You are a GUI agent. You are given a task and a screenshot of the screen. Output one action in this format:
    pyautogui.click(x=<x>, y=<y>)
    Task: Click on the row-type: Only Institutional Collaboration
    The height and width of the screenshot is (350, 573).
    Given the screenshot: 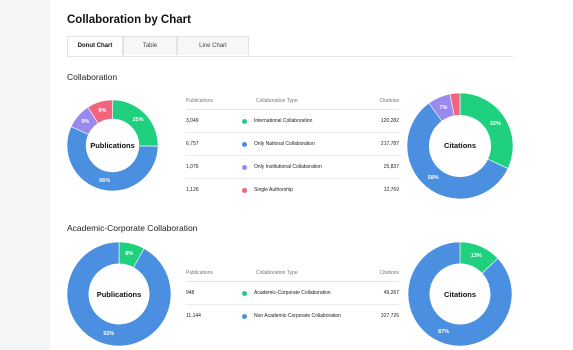 What is the action you would take?
    pyautogui.click(x=282, y=167)
    